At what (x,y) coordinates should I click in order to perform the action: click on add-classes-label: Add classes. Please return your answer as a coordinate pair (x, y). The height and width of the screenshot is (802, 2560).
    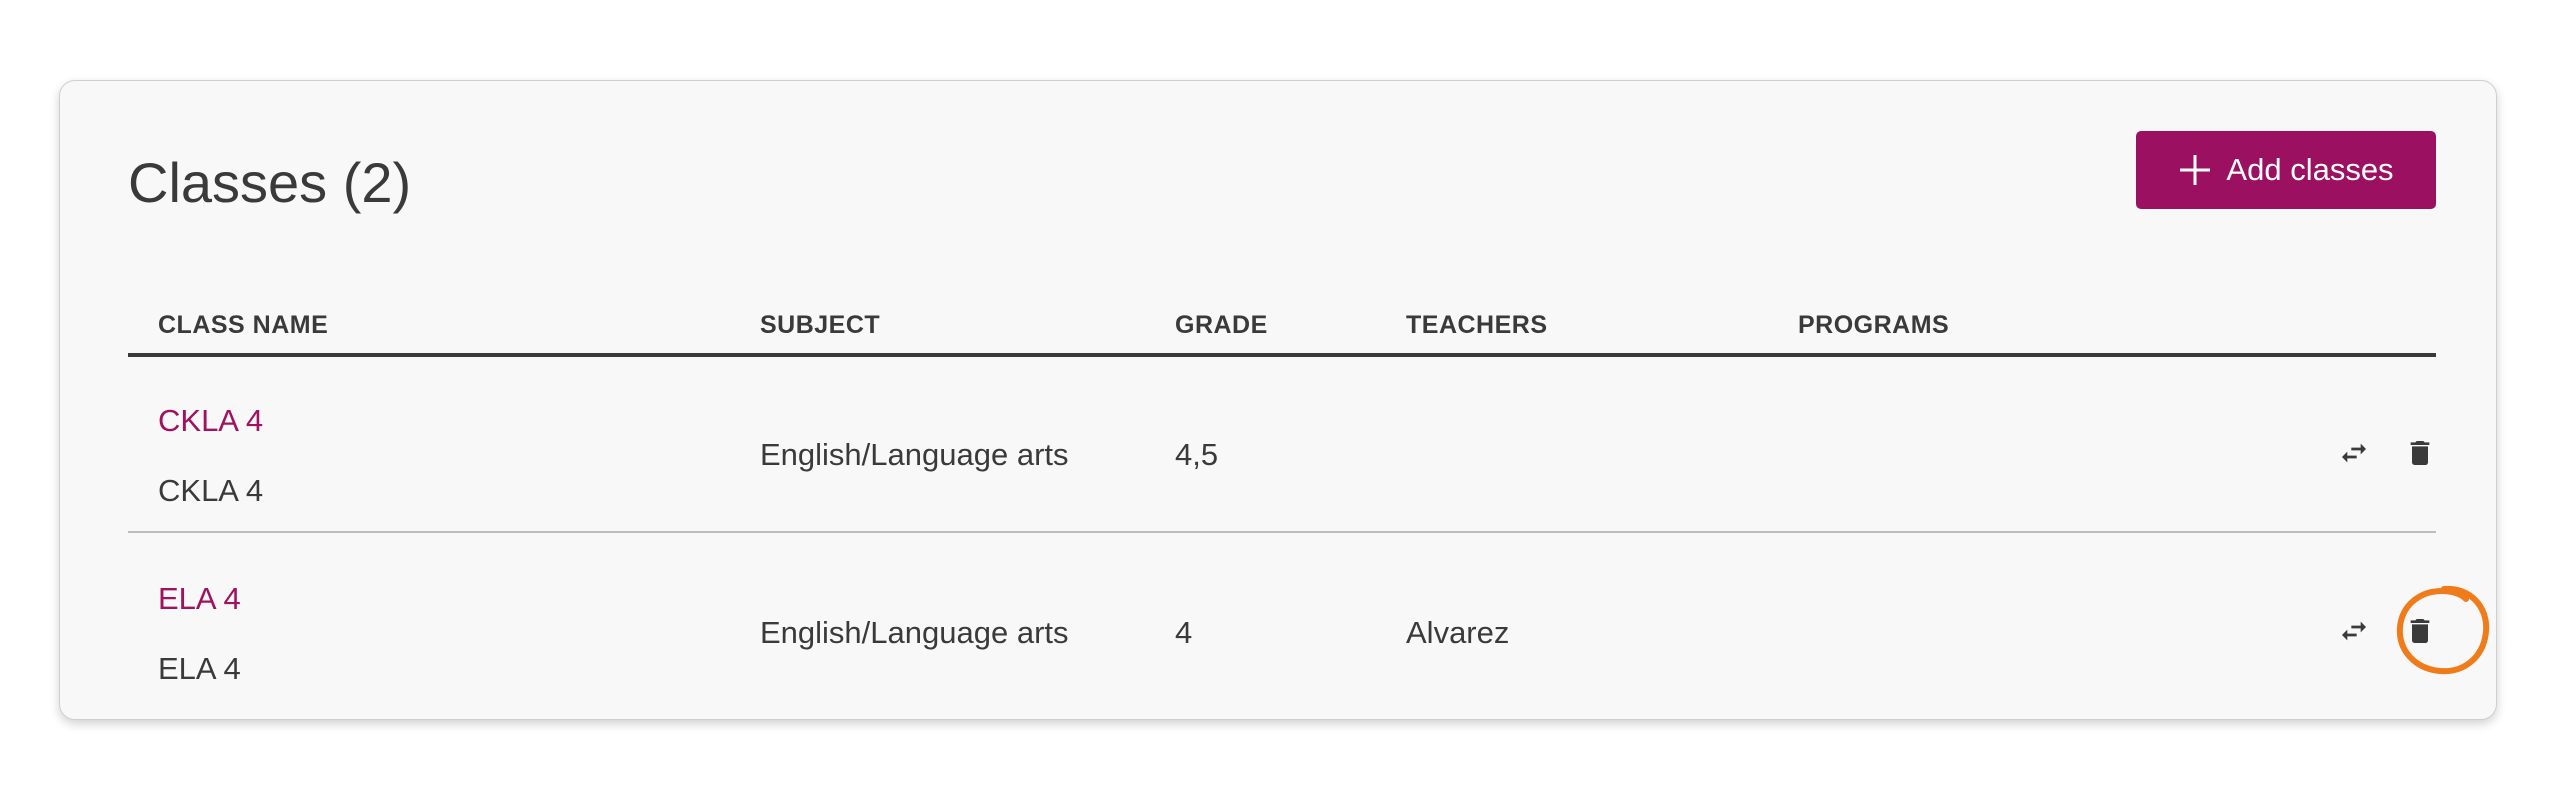
    Looking at the image, I should click on (2310, 169).